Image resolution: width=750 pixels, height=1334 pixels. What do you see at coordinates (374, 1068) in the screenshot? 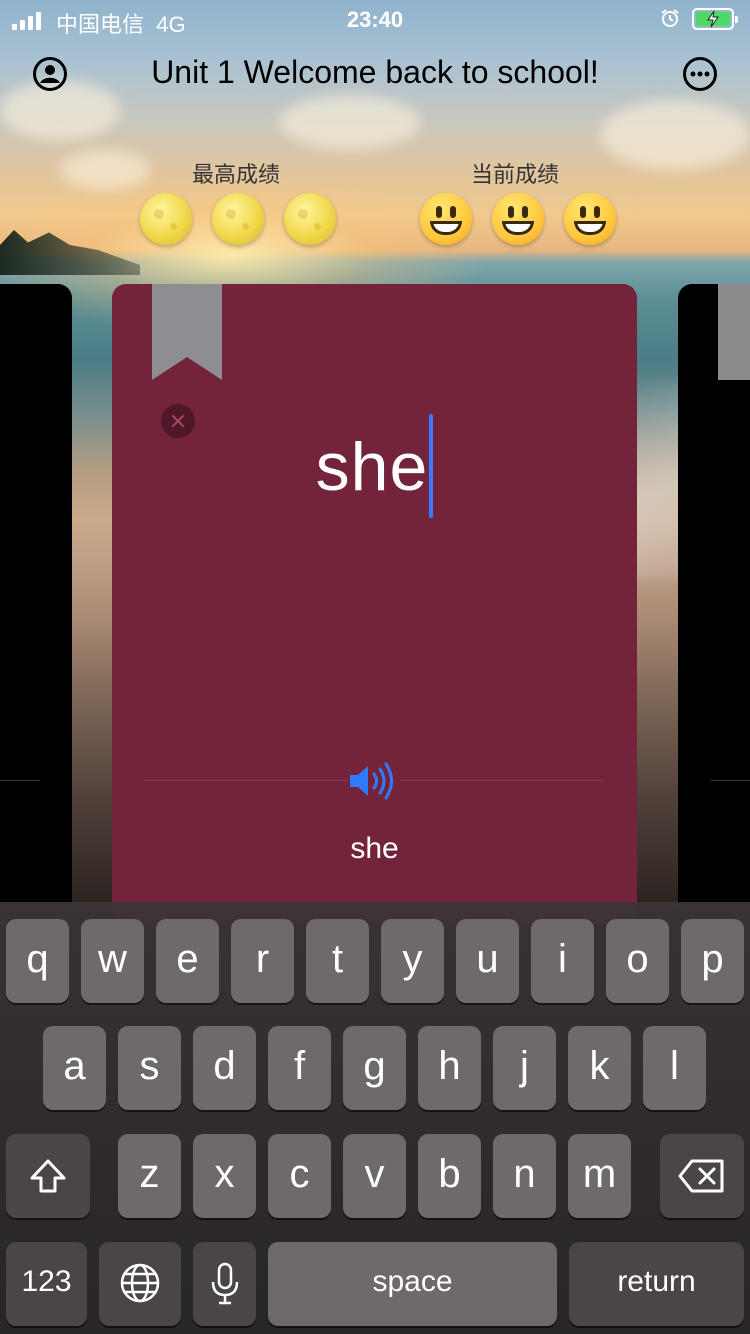
I see `key-g: g` at bounding box center [374, 1068].